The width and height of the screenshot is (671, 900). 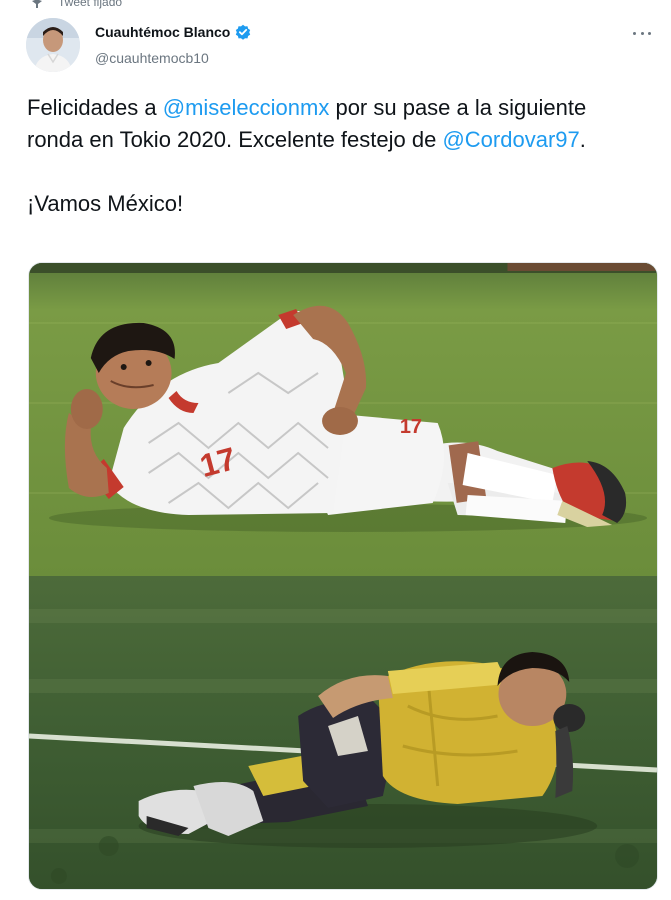 What do you see at coordinates (105, 203) in the screenshot?
I see `tweet-paragraph-2: ¡Vamos México!` at bounding box center [105, 203].